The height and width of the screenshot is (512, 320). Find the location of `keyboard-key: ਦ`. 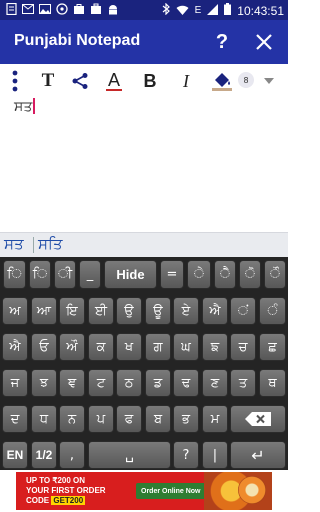

keyboard-key: ਦ is located at coordinates (15, 419).